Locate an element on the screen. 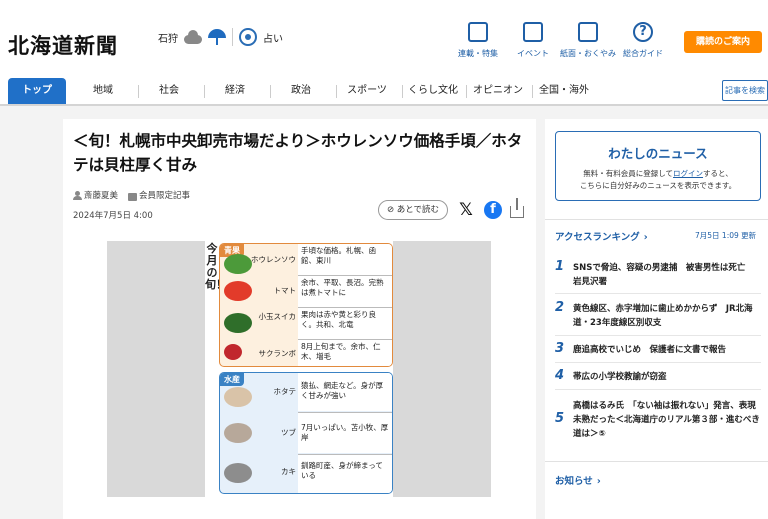  nav-guide: ? 総合ガイド is located at coordinates (643, 40).